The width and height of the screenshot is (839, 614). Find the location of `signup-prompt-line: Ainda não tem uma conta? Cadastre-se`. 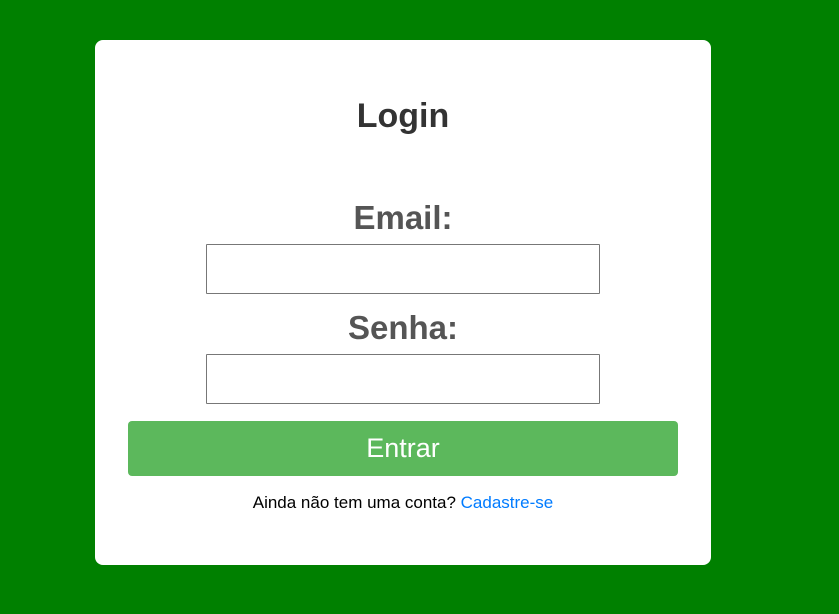

signup-prompt-line: Ainda não tem uma conta? Cadastre-se is located at coordinates (403, 503).